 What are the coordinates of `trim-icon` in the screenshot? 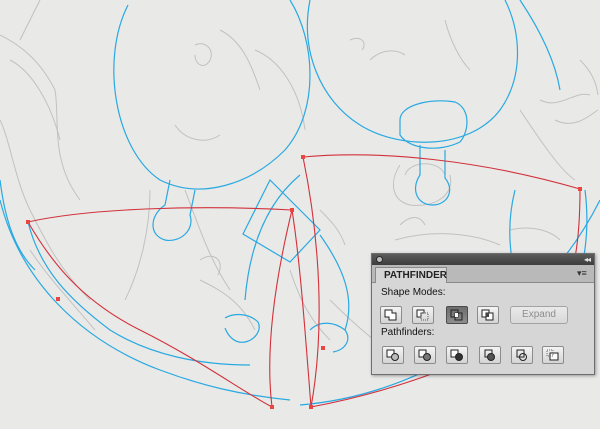 It's located at (424, 355).